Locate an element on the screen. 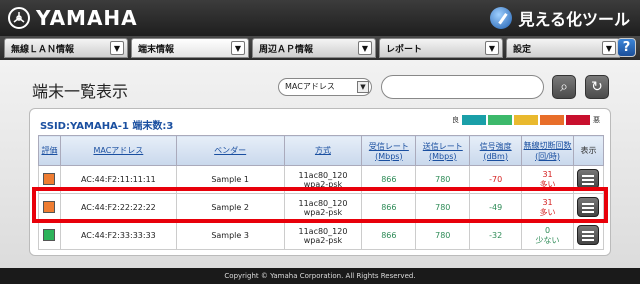 This screenshot has height=284, width=640. refresh-button: ↻ is located at coordinates (597, 87).